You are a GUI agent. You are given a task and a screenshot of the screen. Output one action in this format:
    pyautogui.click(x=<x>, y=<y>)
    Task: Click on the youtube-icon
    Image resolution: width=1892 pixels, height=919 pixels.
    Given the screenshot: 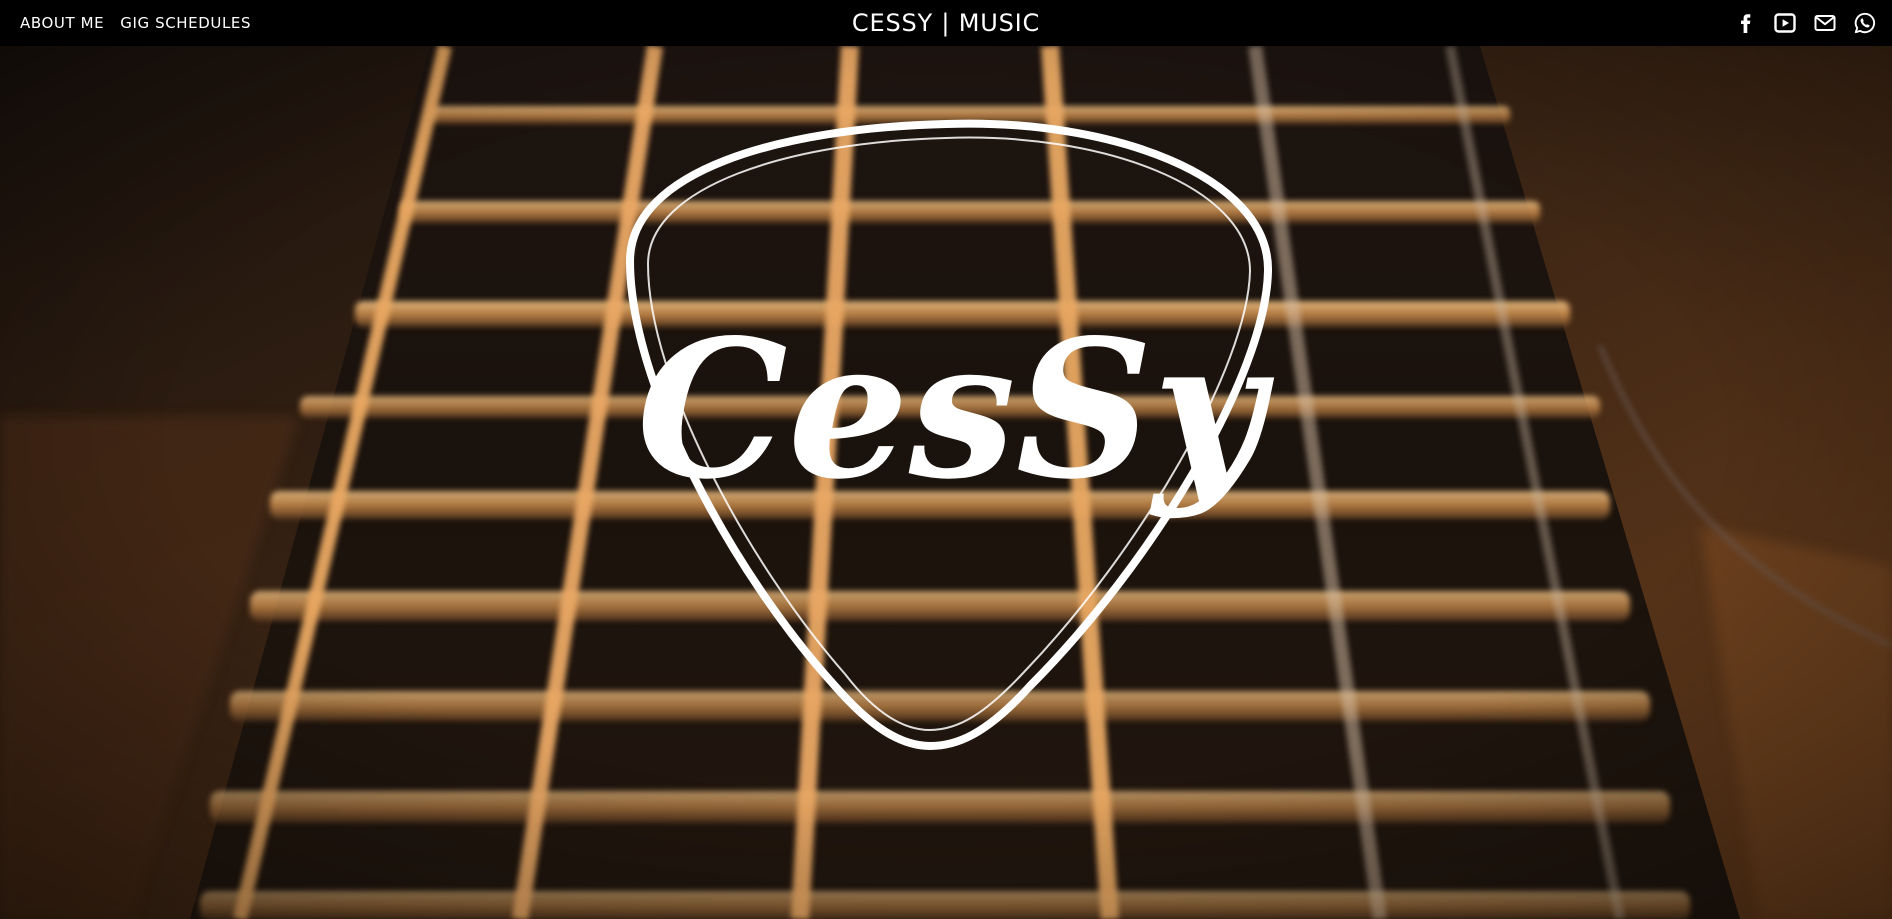 What is the action you would take?
    pyautogui.click(x=1785, y=23)
    